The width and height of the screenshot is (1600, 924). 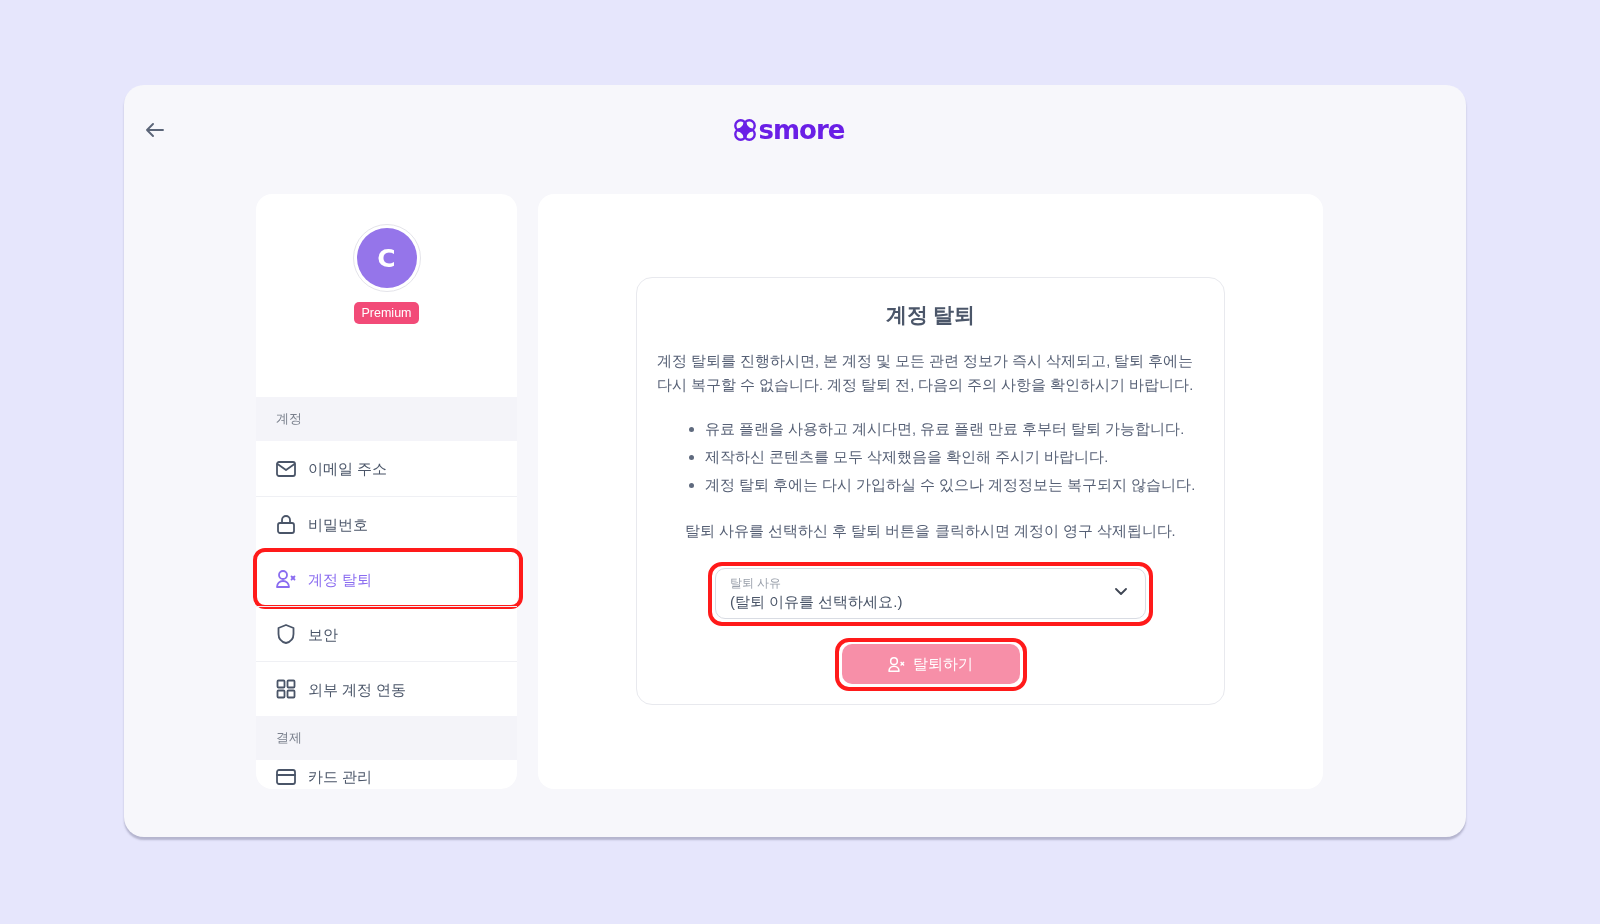 I want to click on menu-item: 계정 탈퇴, so click(x=386, y=578).